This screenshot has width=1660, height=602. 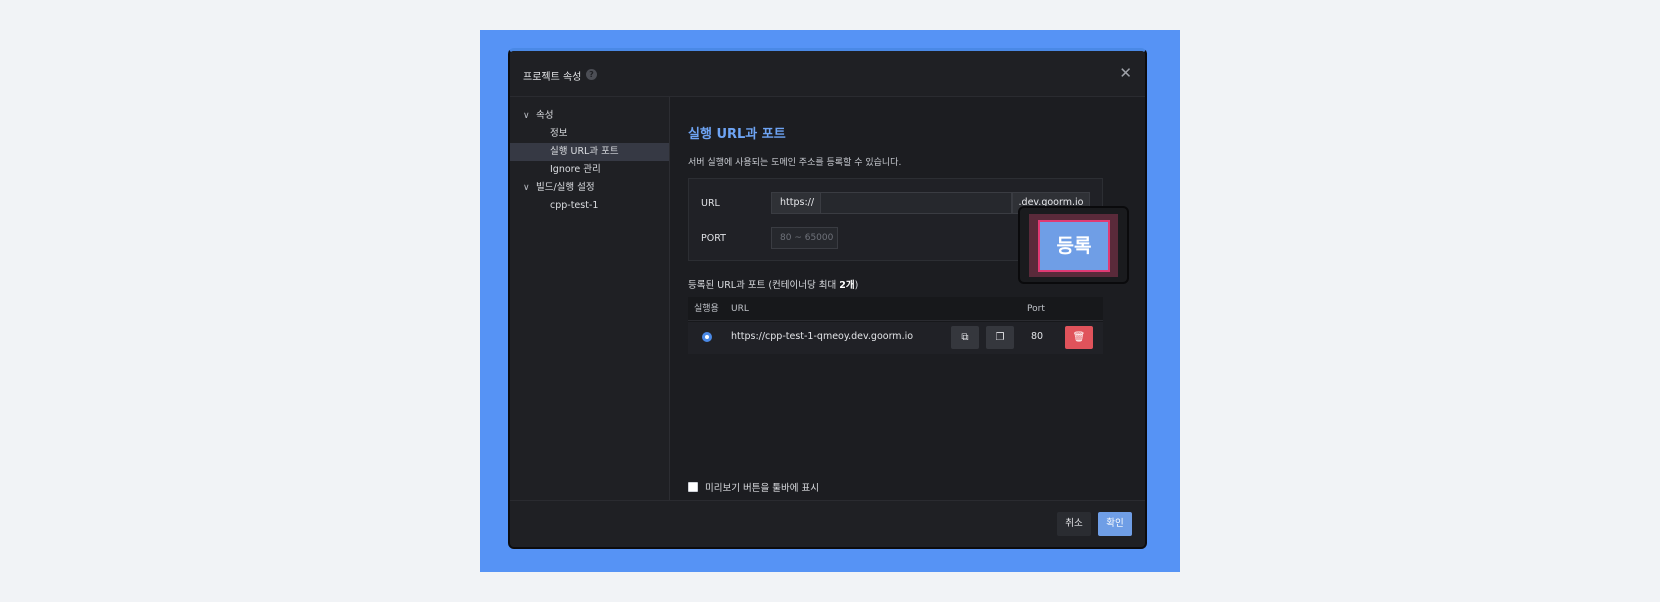 What do you see at coordinates (796, 203) in the screenshot?
I see `url-protocol-prefix: https://` at bounding box center [796, 203].